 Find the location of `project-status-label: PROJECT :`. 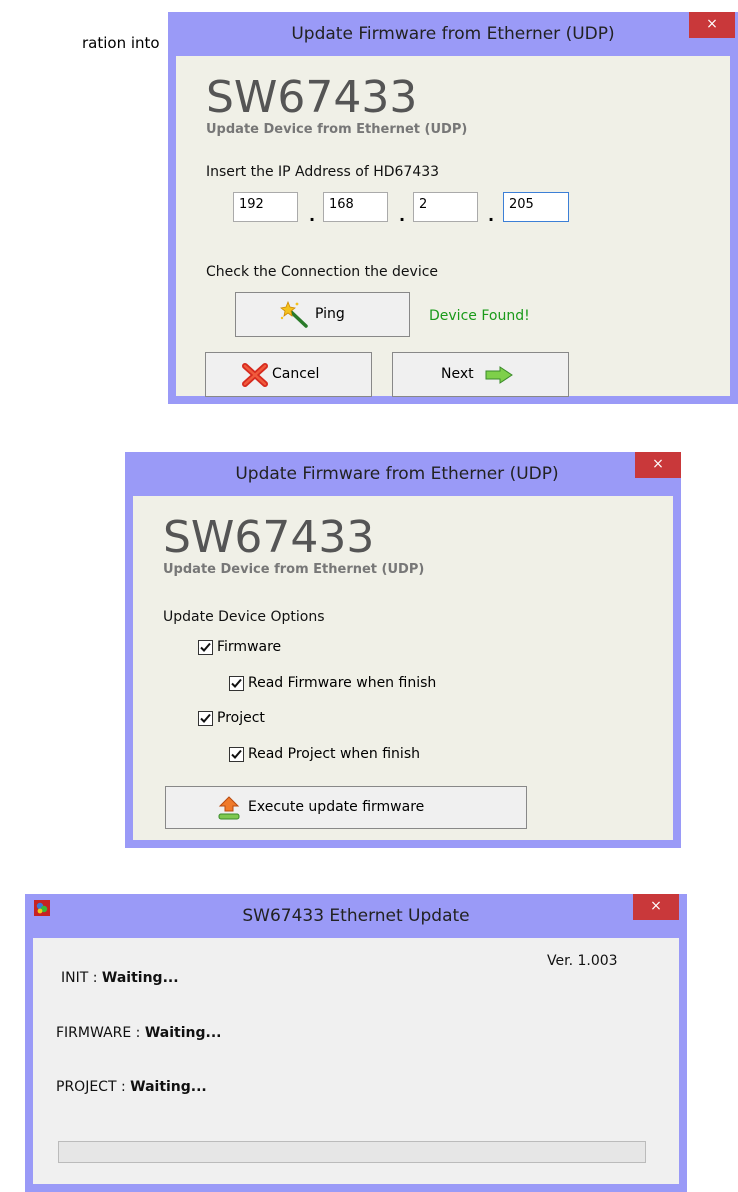

project-status-label: PROJECT : is located at coordinates (91, 1087).